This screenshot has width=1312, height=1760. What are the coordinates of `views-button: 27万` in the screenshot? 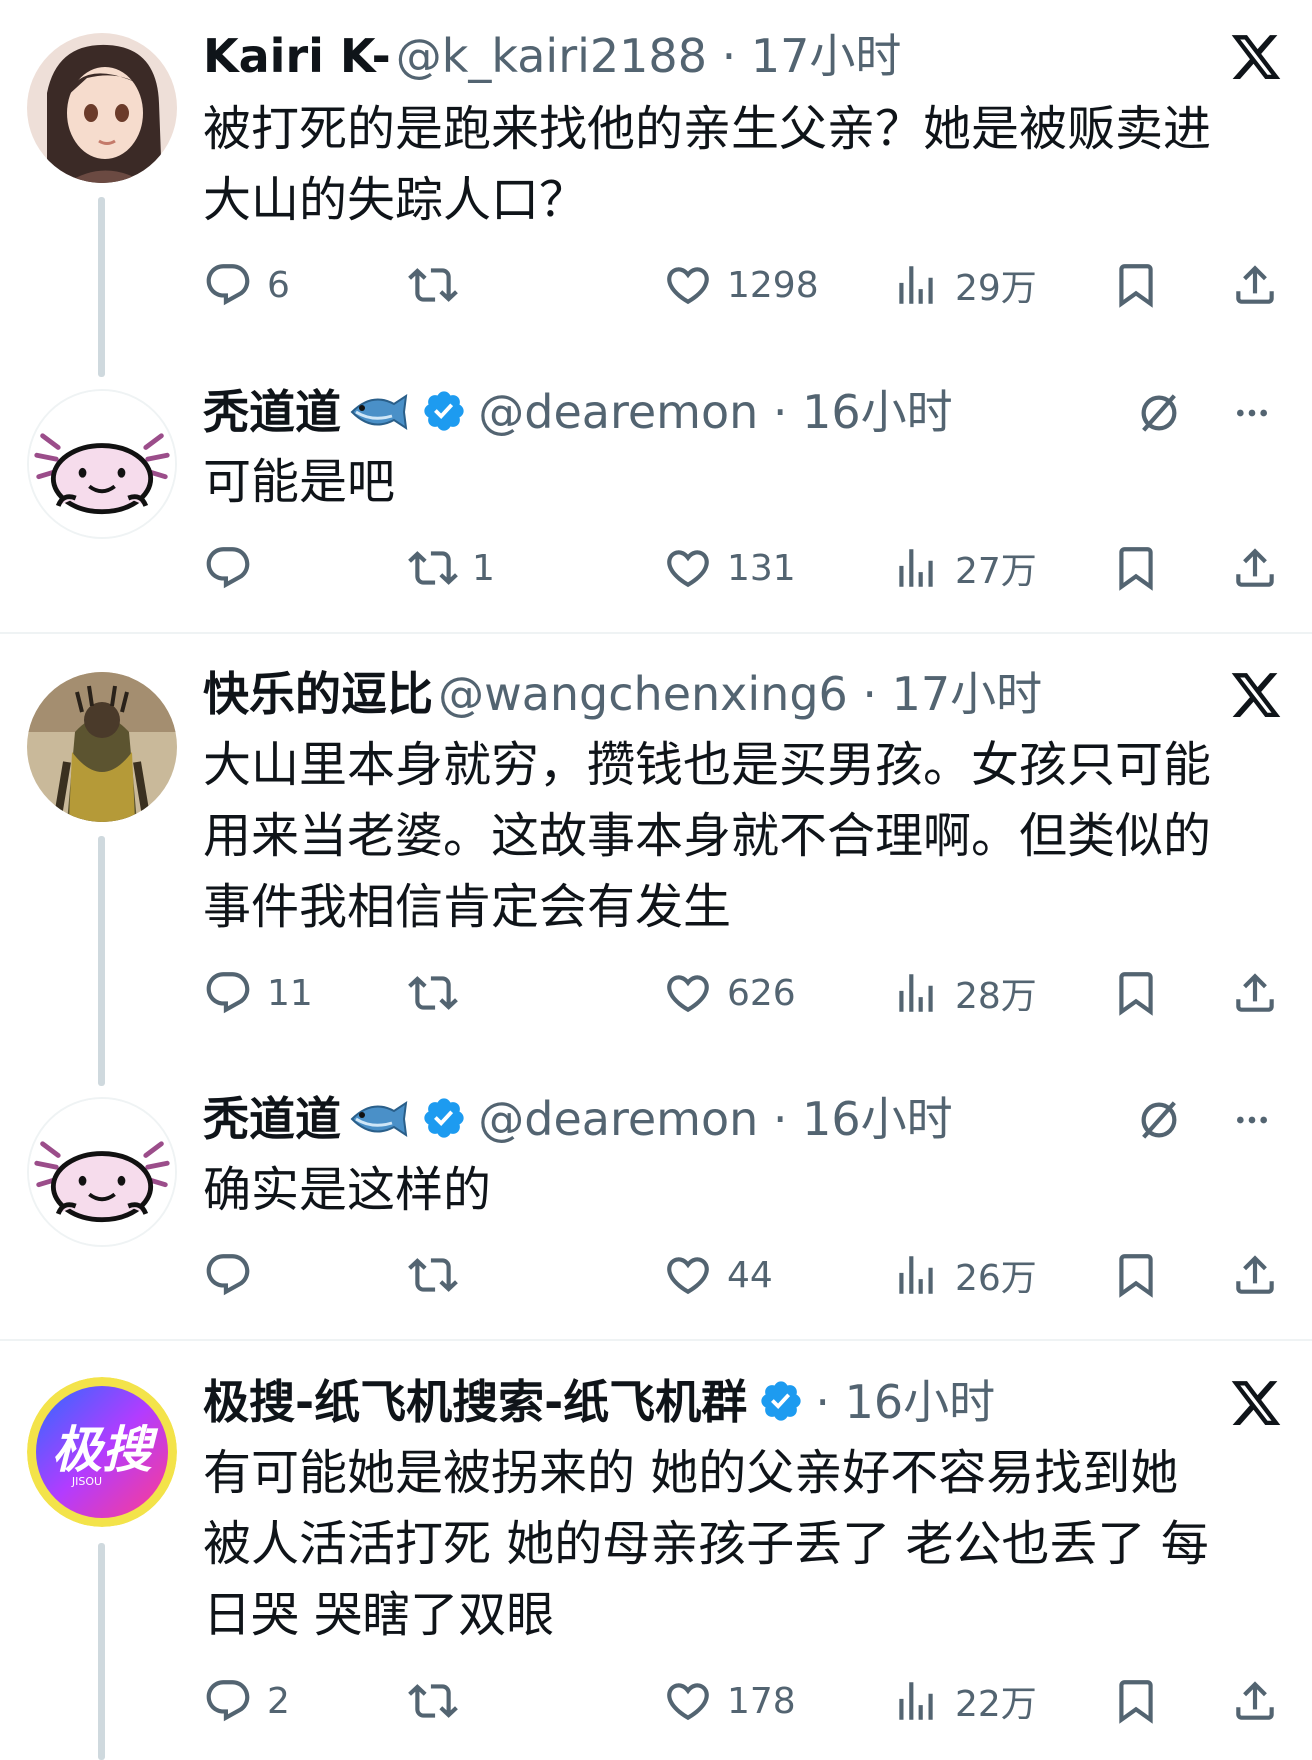 It's located at (964, 568).